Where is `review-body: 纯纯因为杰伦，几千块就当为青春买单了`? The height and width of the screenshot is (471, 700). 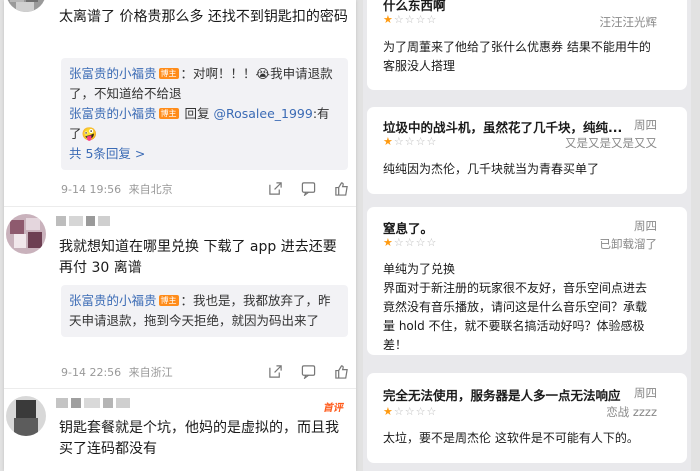
review-body: 纯纯因为杰伦，几千块就当为青春买单了 is located at coordinates (491, 169).